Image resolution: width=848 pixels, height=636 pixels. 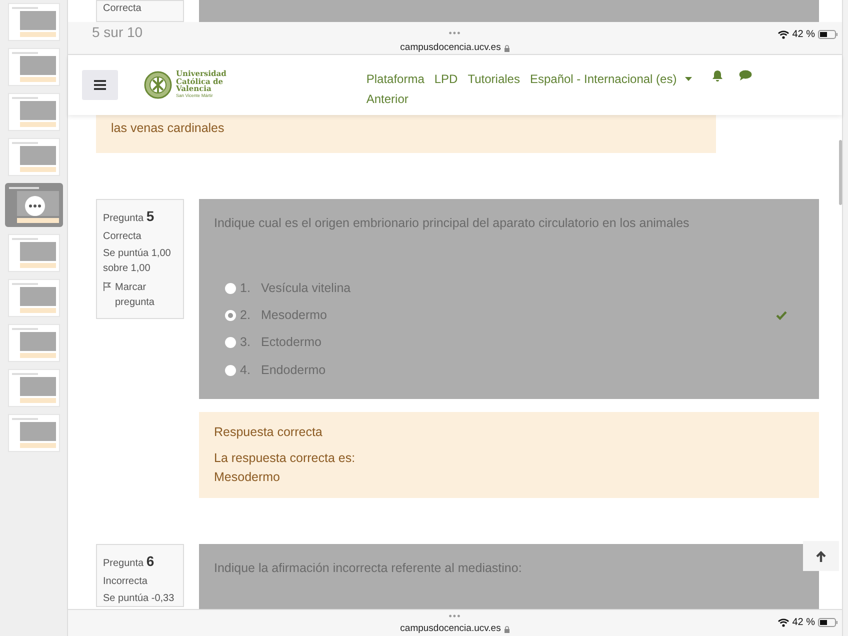 What do you see at coordinates (293, 370) in the screenshot?
I see `option-label: Endodermo` at bounding box center [293, 370].